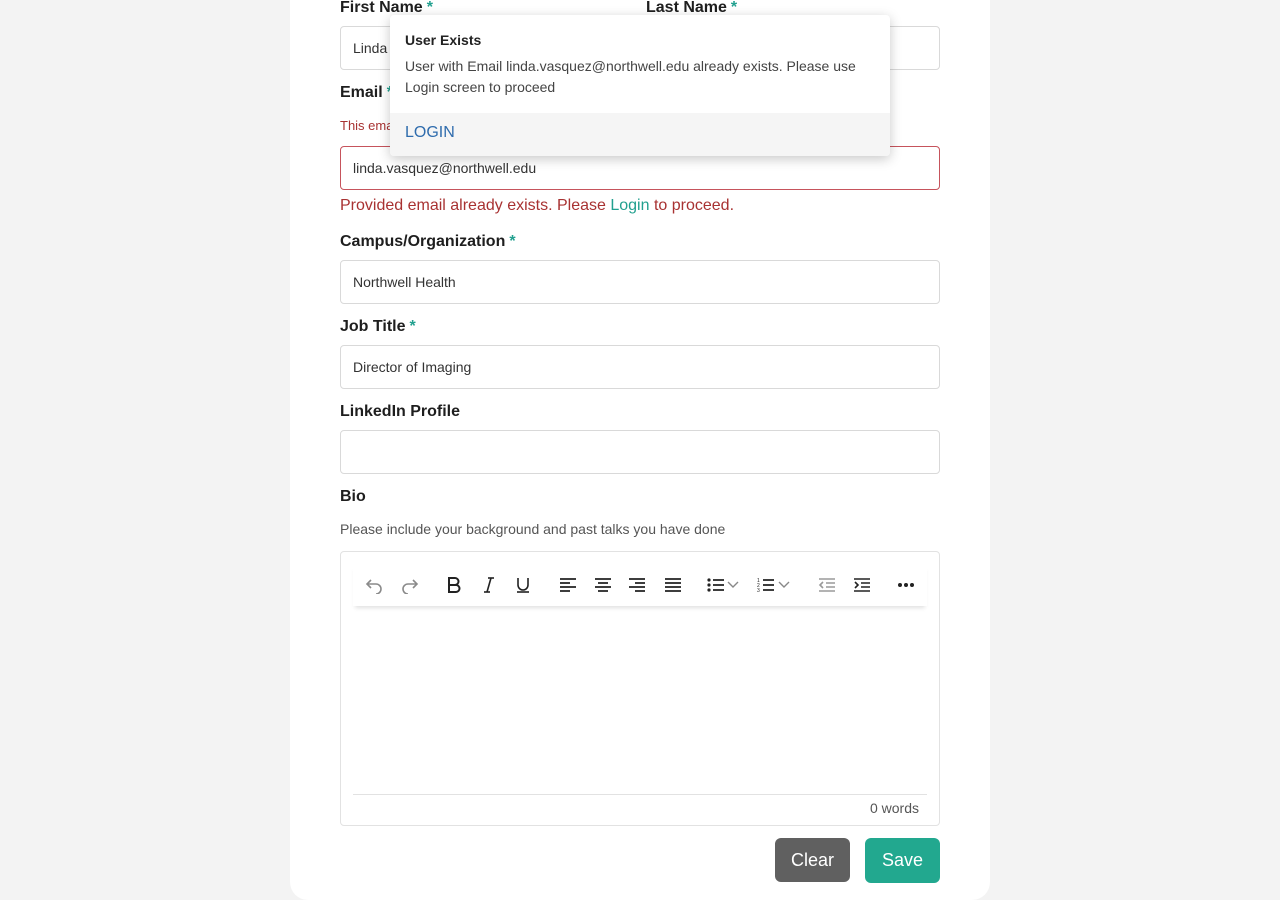  What do you see at coordinates (373, 326) in the screenshot?
I see `job-title-label-text: Job Title` at bounding box center [373, 326].